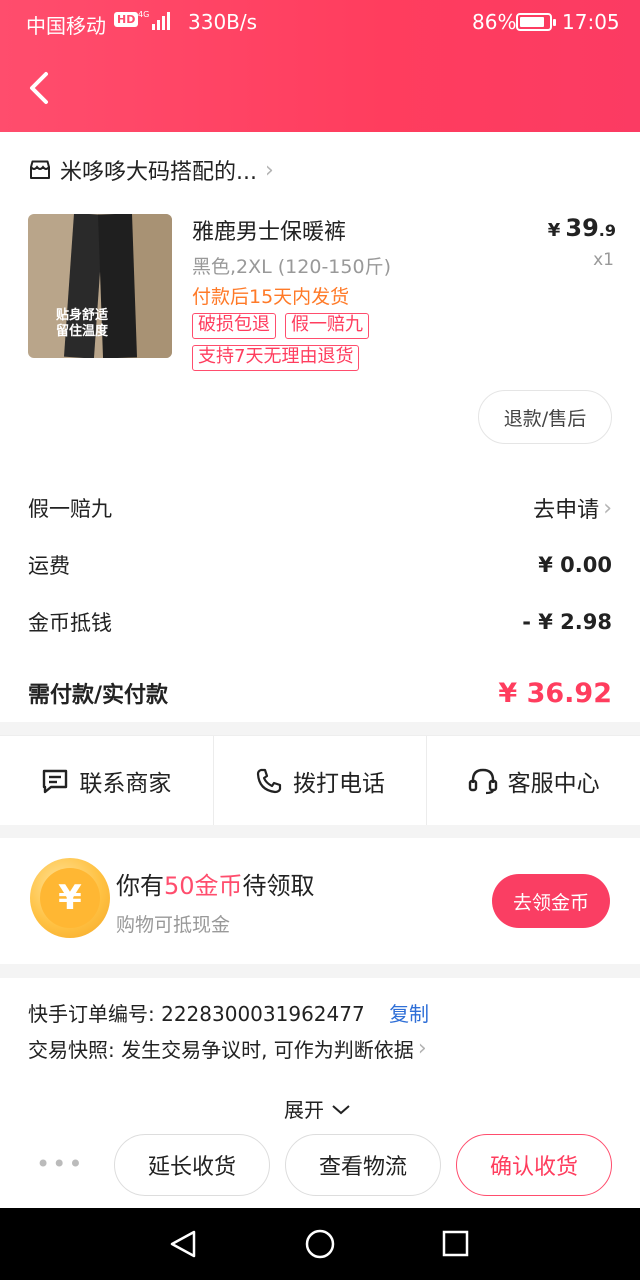 This screenshot has height=1280, width=640. Describe the element at coordinates (603, 260) in the screenshot. I see `product-quantity: x1` at that location.